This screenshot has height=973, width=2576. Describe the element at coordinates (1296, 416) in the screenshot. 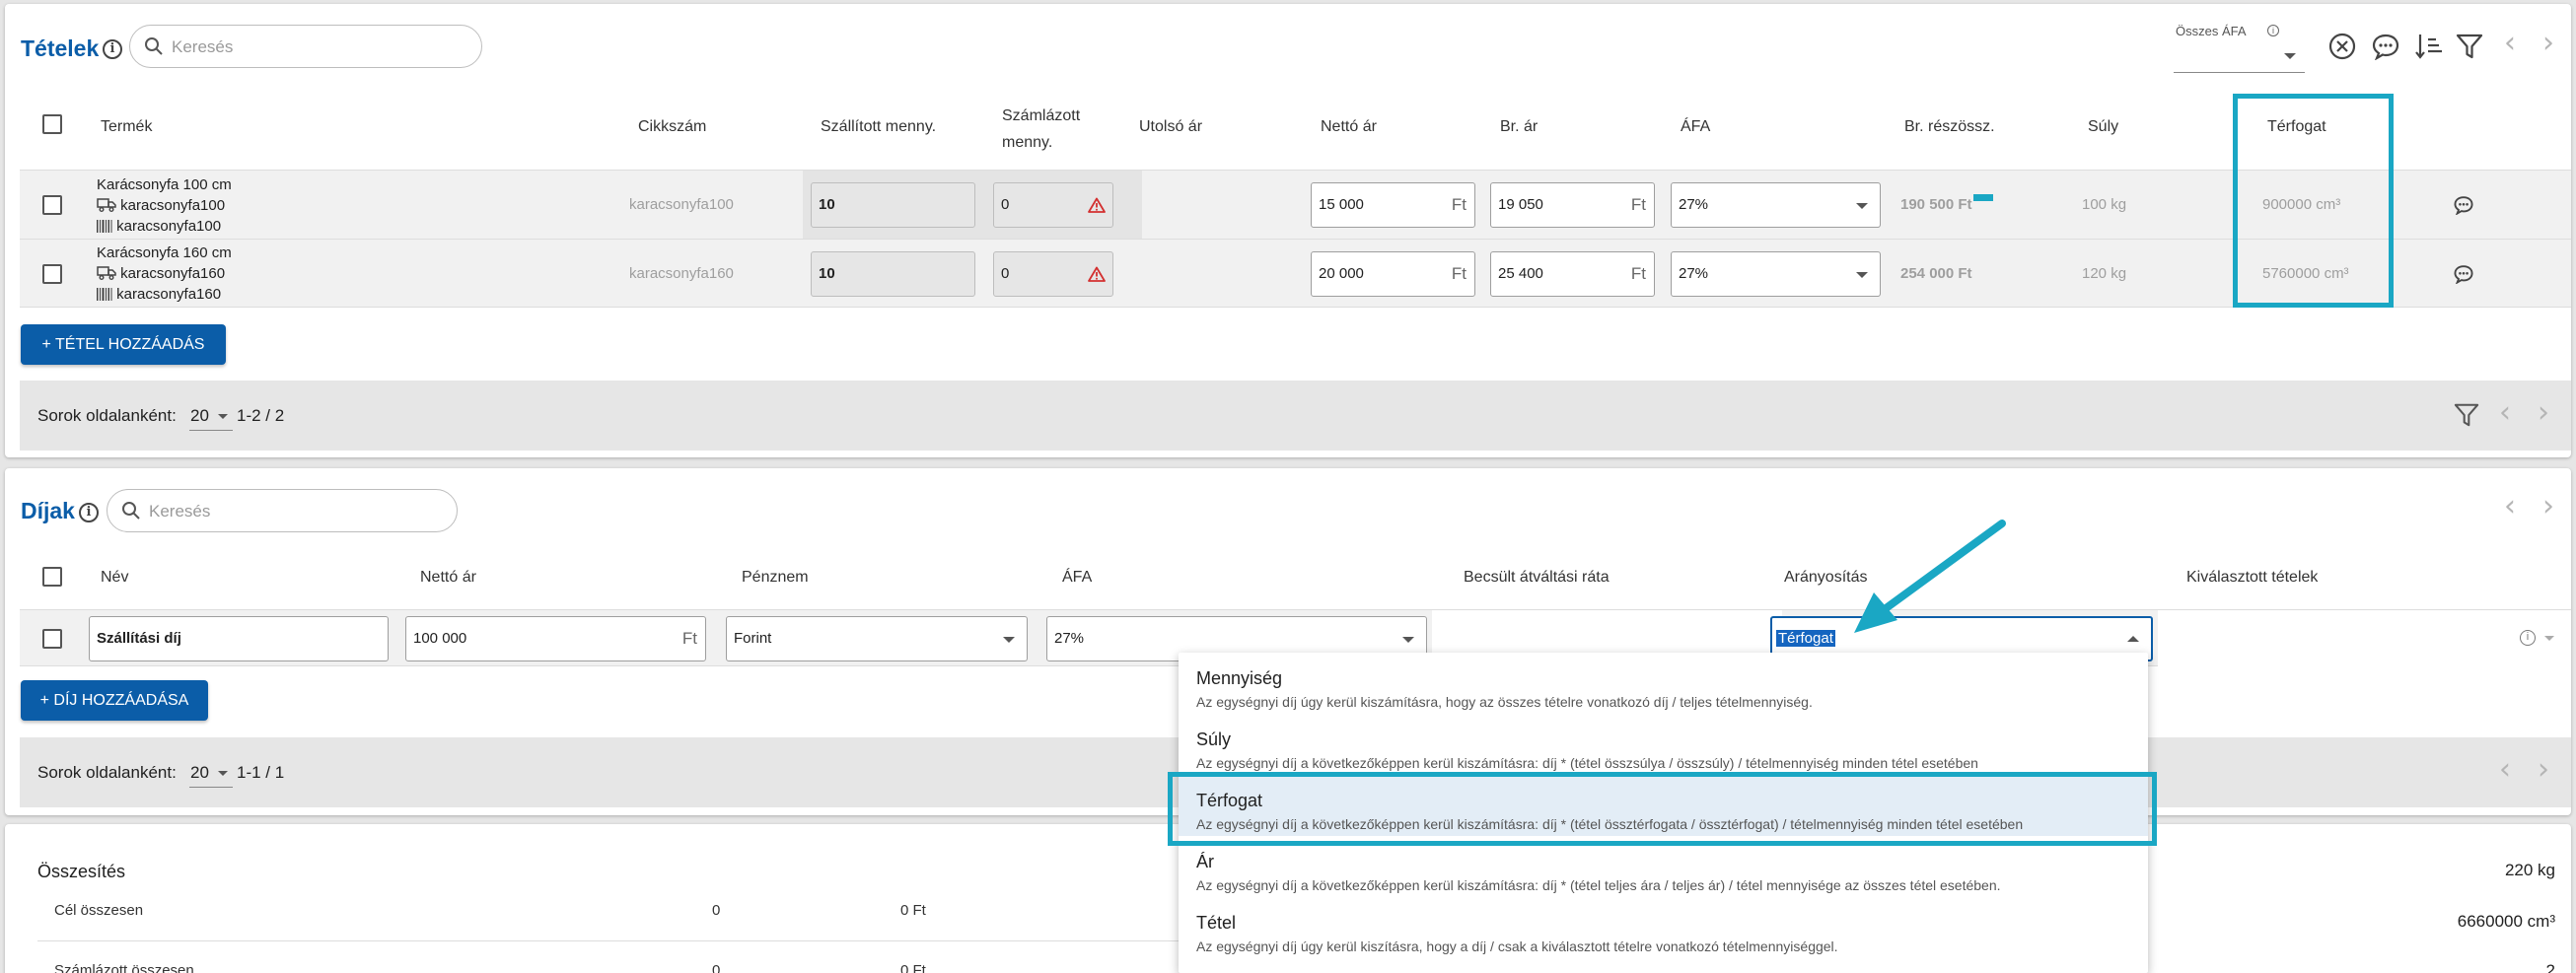

I see `items-pagination: Sorok oldalanként: 20 1-2 / 2 ‹ ›` at that location.